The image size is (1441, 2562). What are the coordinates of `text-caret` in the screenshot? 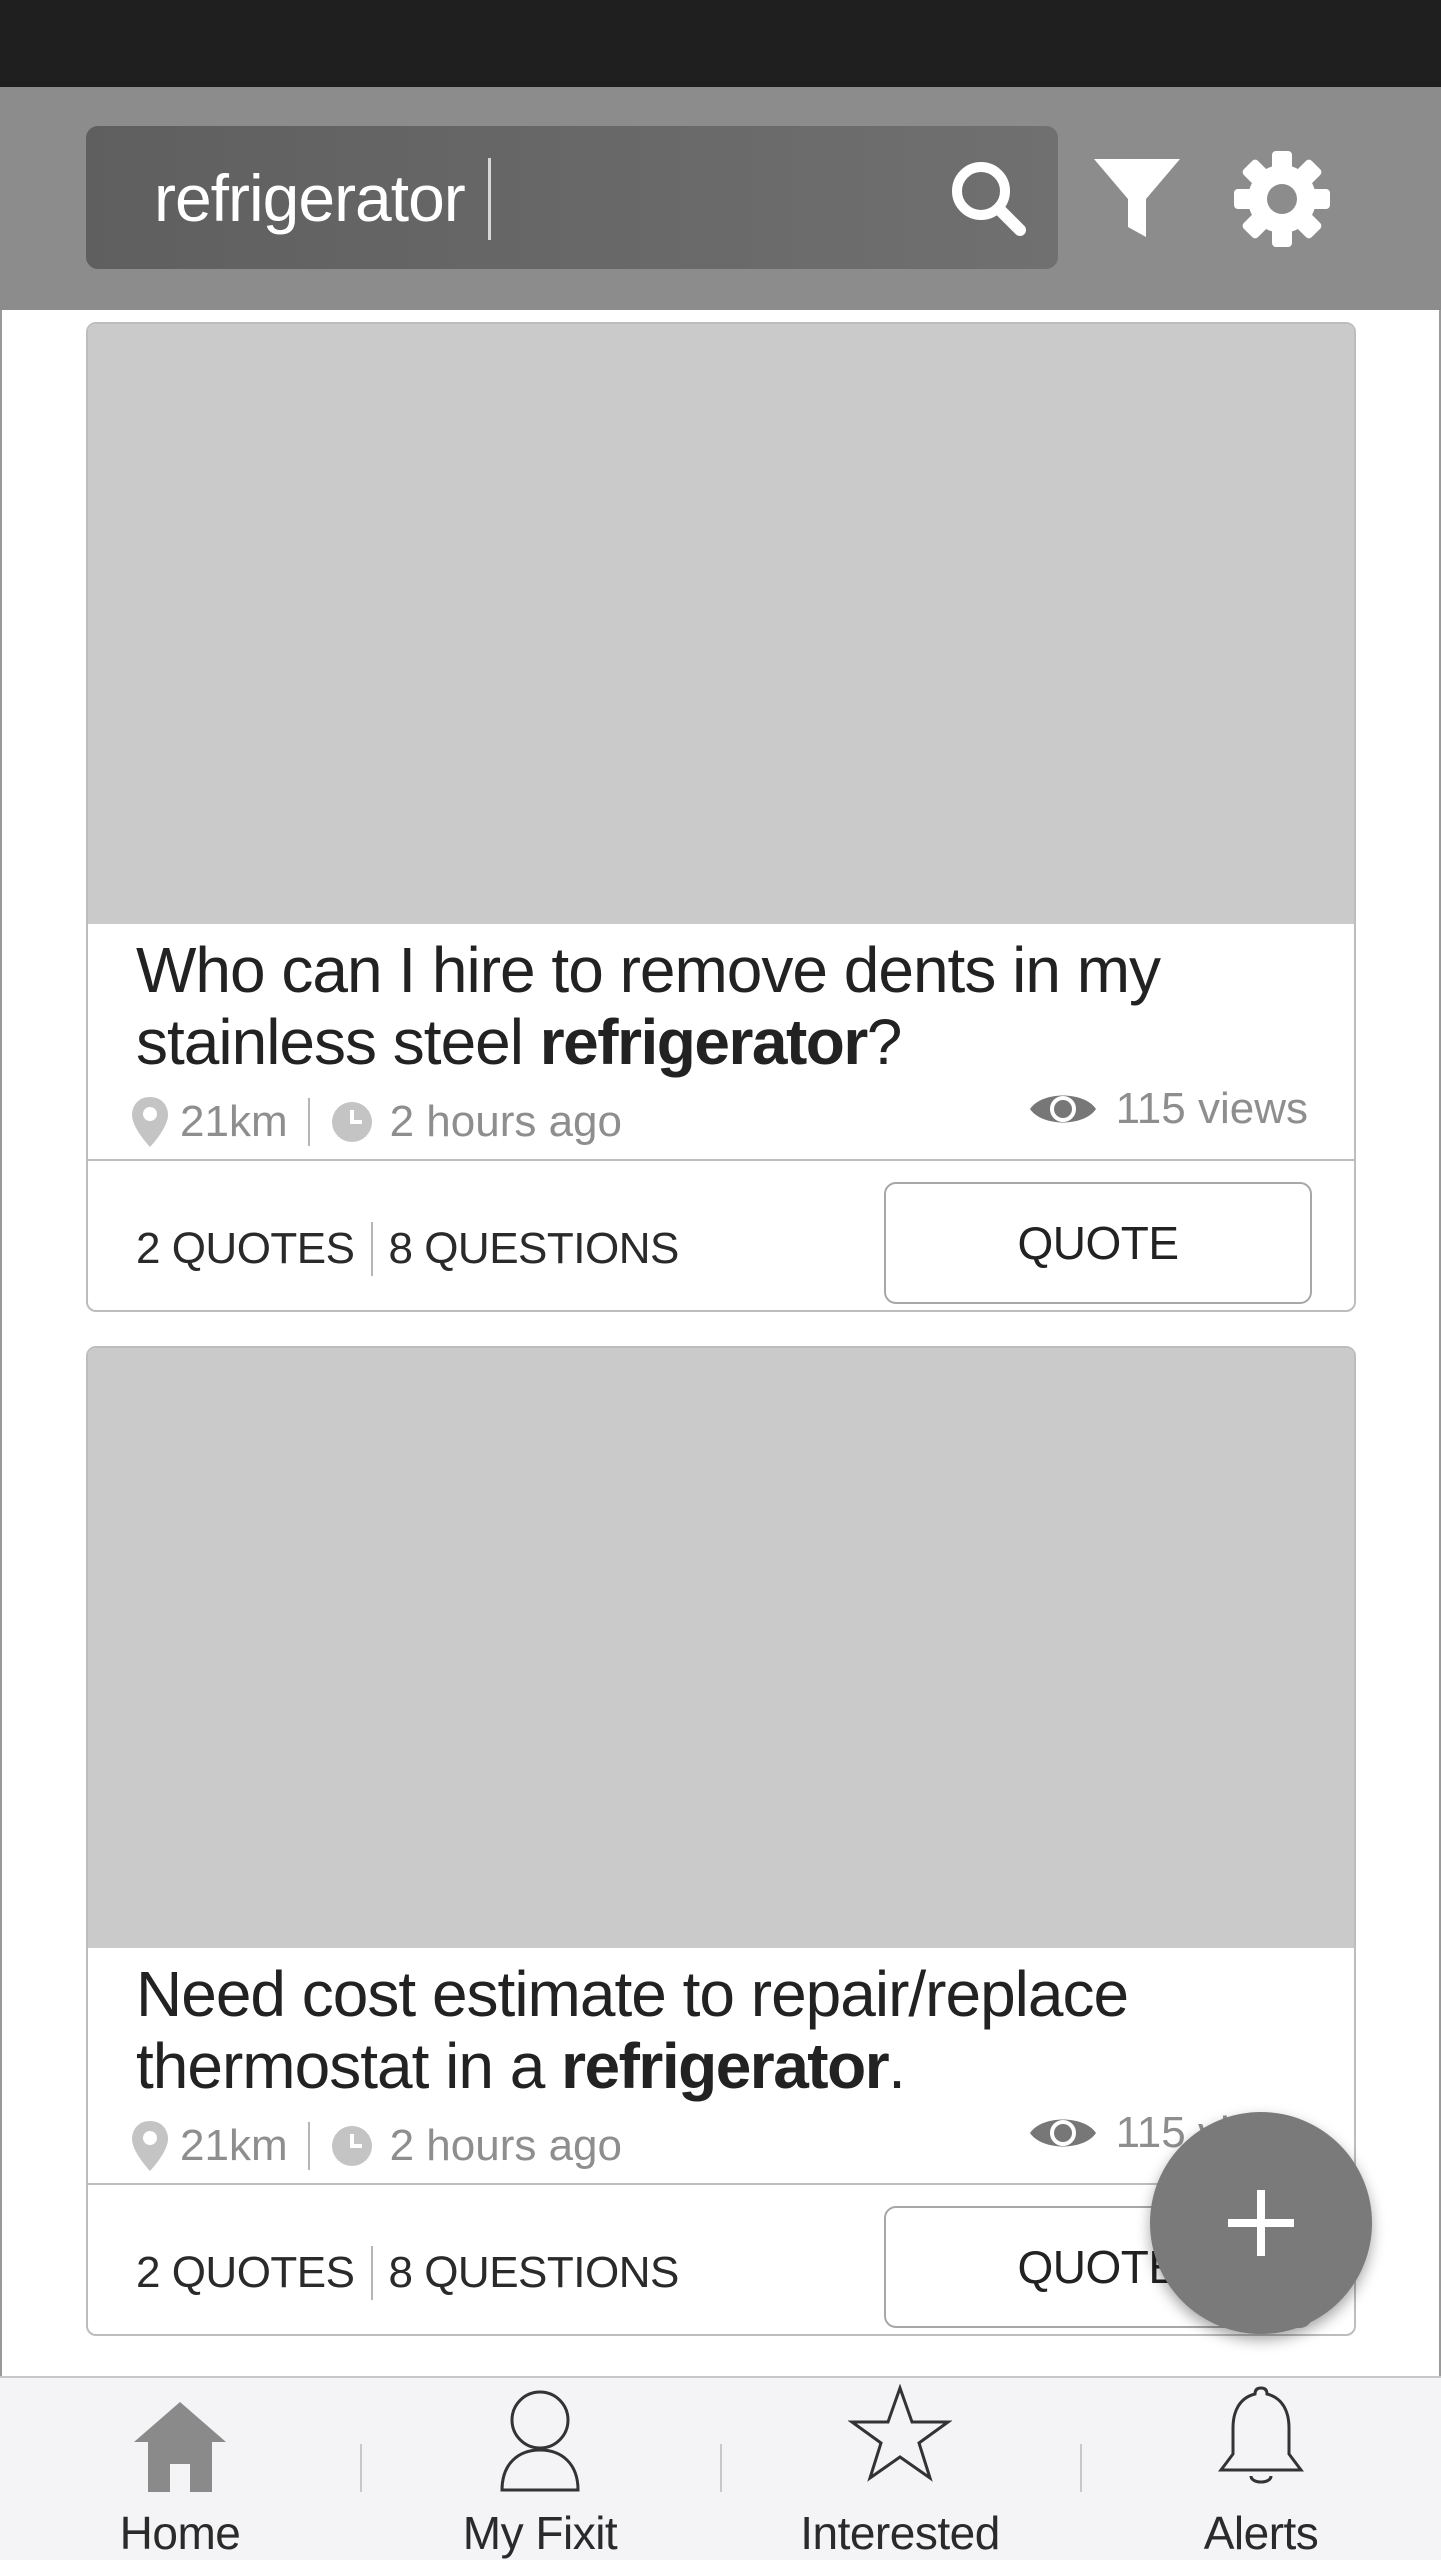 It's located at (489, 199).